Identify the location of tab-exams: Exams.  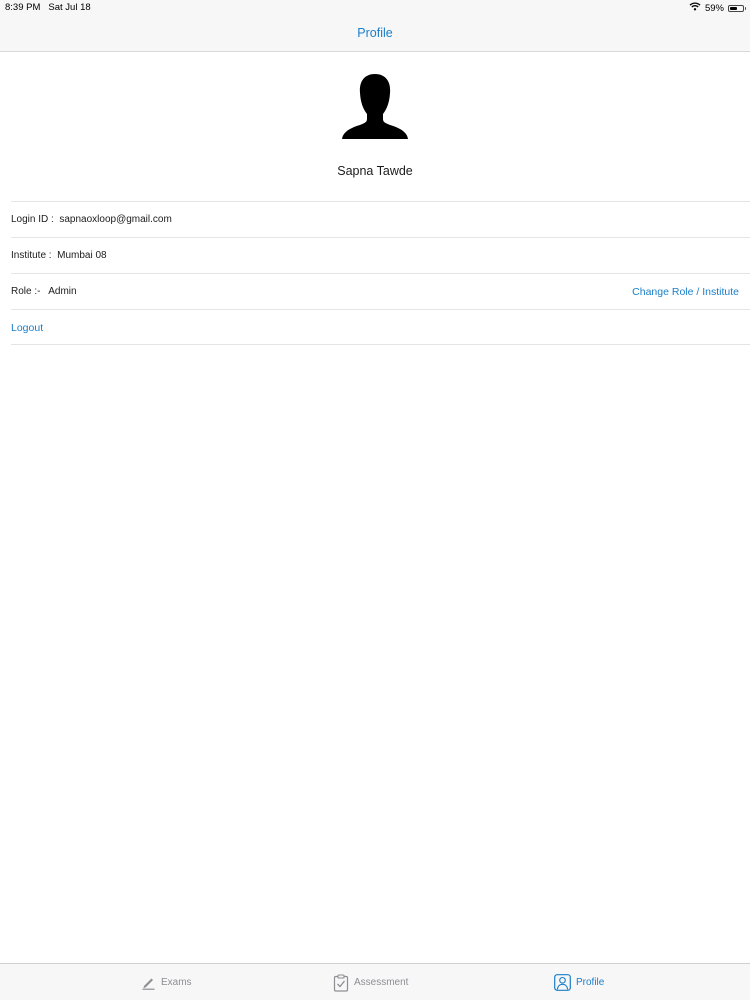
(166, 982).